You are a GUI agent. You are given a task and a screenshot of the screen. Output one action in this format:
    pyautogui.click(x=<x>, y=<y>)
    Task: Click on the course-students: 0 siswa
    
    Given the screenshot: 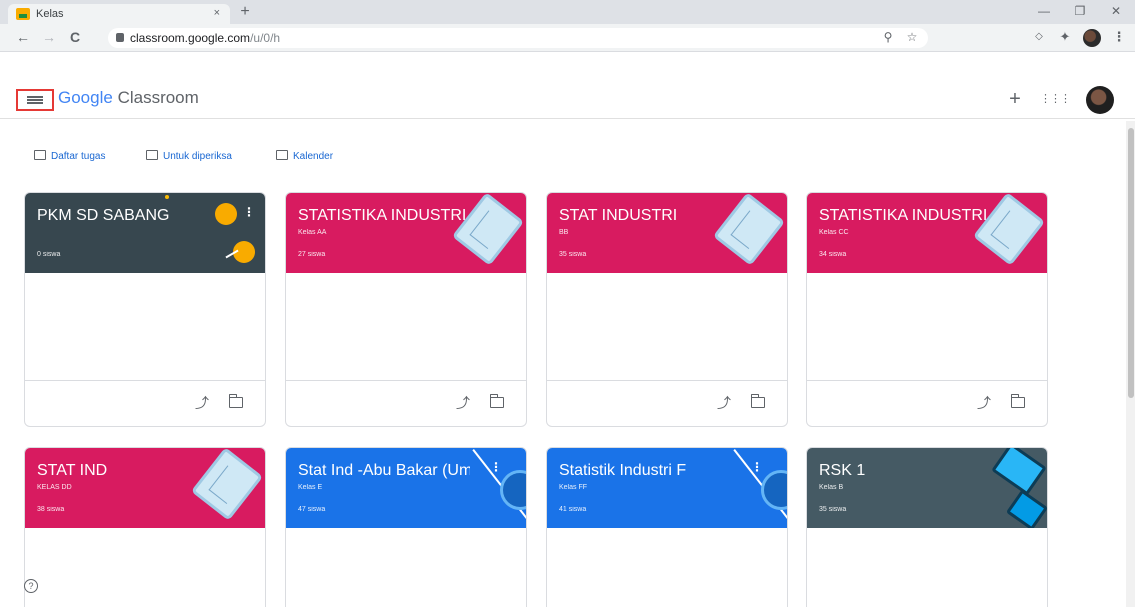 What is the action you would take?
    pyautogui.click(x=49, y=254)
    